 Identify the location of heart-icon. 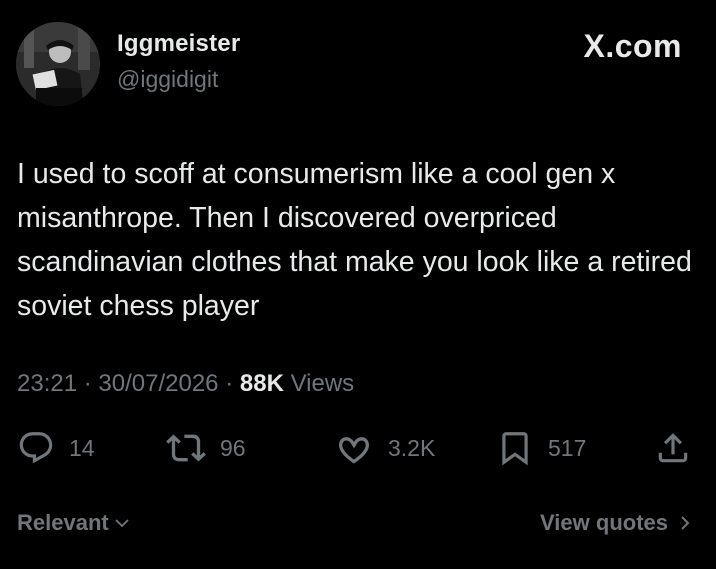
(354, 450).